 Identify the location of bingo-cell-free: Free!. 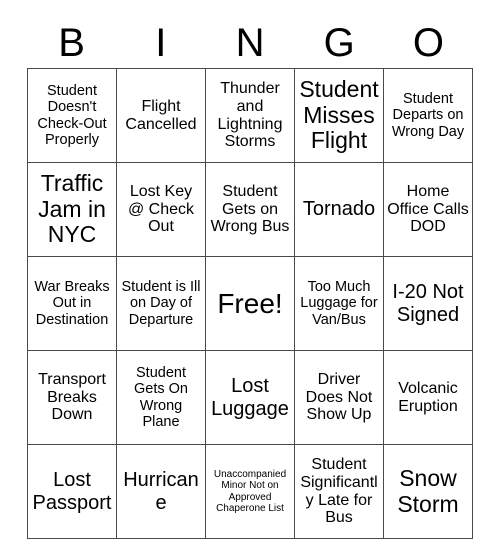
(250, 303).